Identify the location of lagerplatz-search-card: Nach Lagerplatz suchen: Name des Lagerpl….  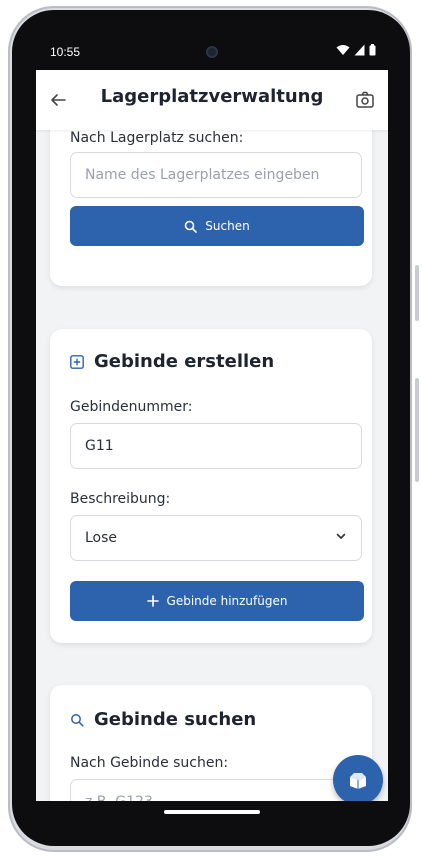
(211, 208).